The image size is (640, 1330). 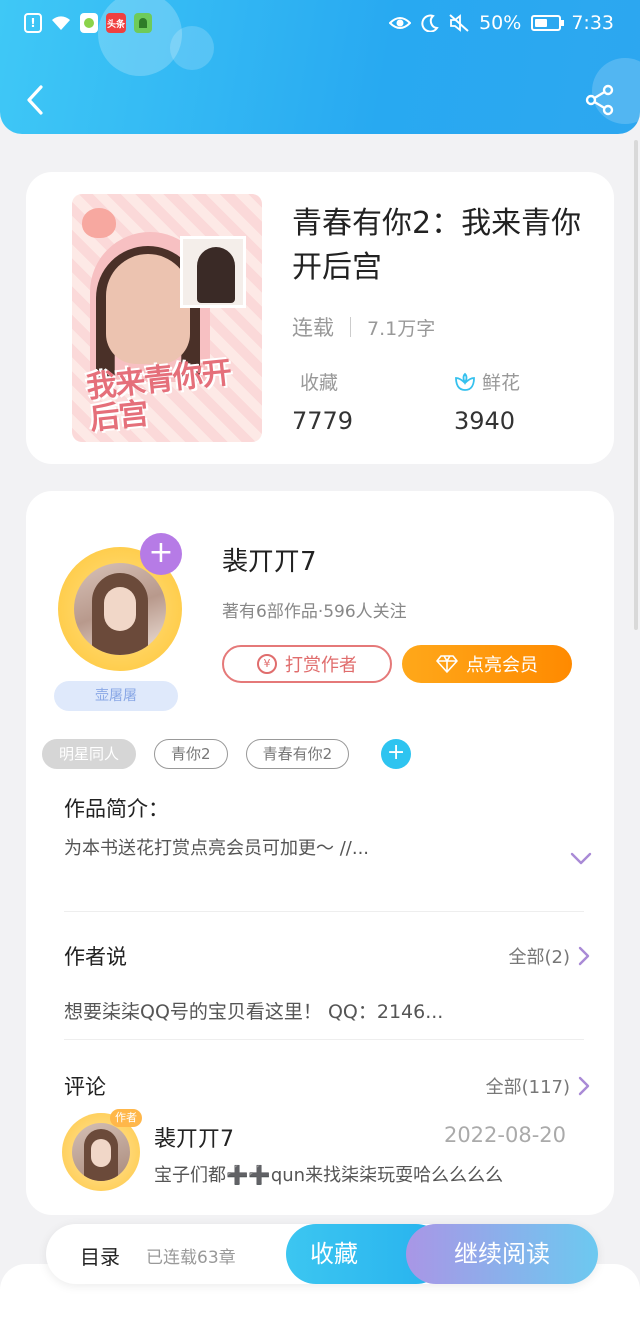 I want to click on book-meta: 连载 7.1万字, so click(x=363, y=327).